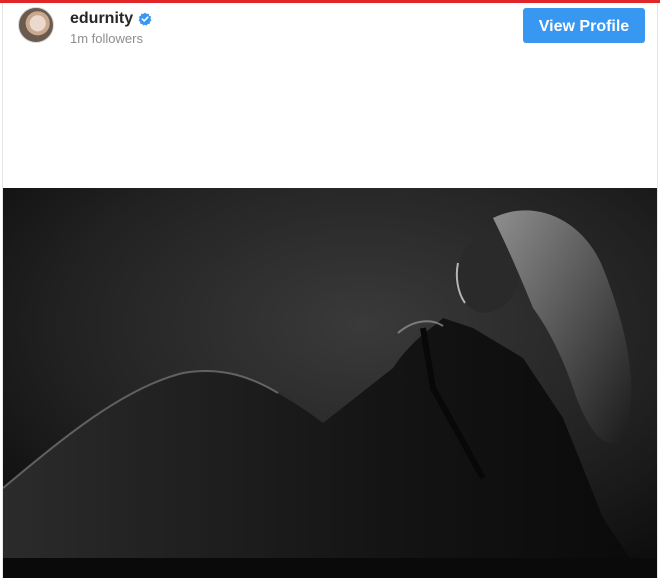  I want to click on post-header: edurnity 1m followers View Profile, so click(330, 33).